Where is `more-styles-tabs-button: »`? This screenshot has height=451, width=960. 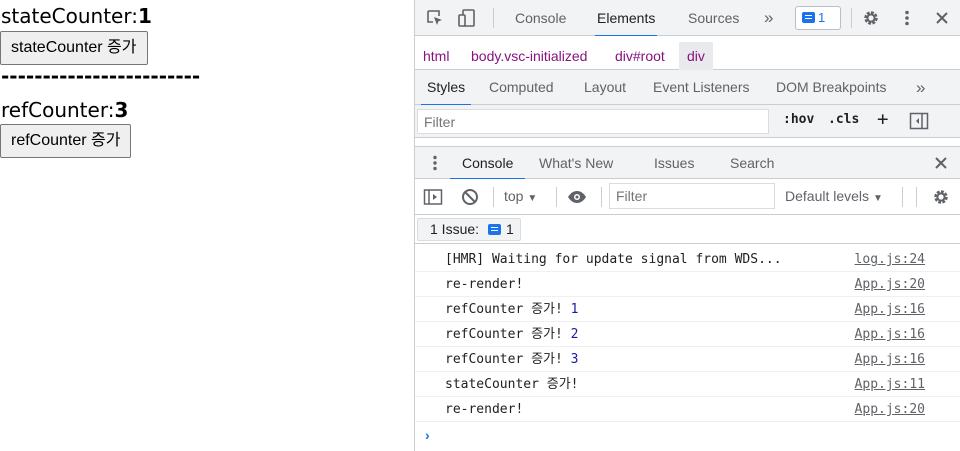
more-styles-tabs-button: » is located at coordinates (920, 87).